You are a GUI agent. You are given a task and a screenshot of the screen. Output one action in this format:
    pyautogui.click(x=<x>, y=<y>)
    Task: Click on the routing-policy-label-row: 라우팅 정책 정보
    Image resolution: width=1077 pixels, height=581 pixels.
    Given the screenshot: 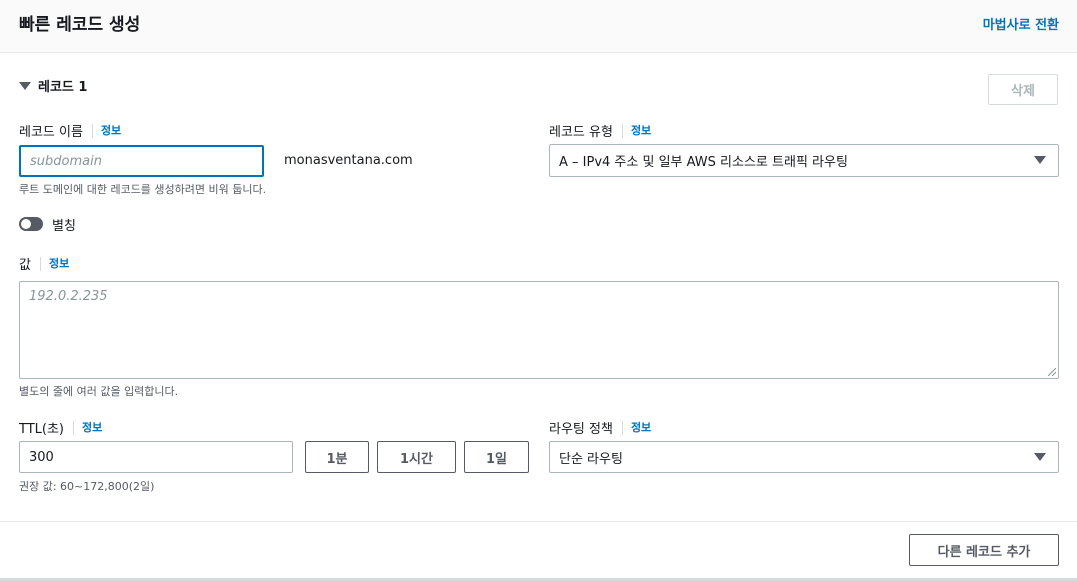 What is the action you would take?
    pyautogui.click(x=600, y=427)
    